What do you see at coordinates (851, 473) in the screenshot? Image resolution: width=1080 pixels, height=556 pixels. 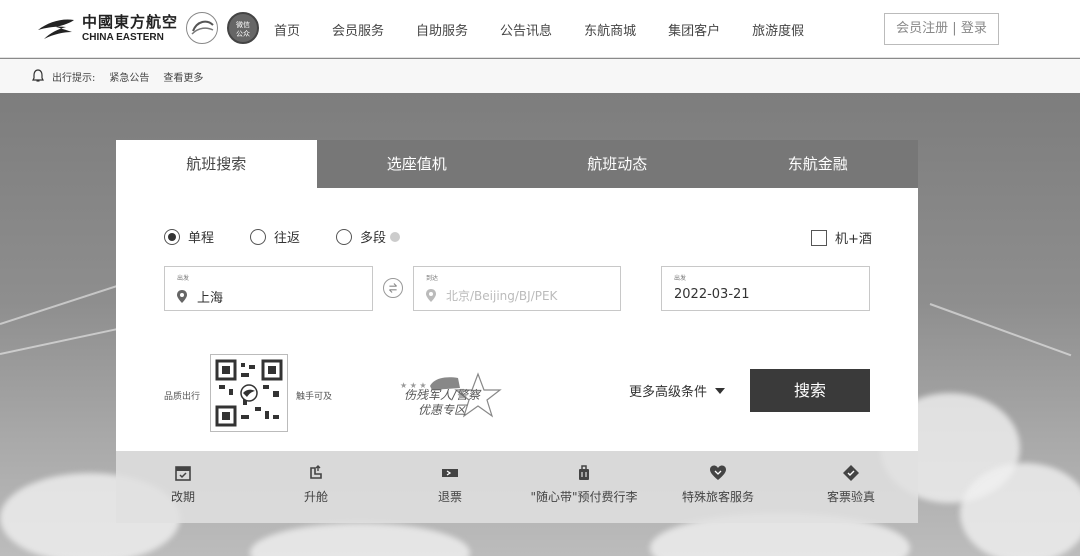 I see `verify-ticket-icon` at bounding box center [851, 473].